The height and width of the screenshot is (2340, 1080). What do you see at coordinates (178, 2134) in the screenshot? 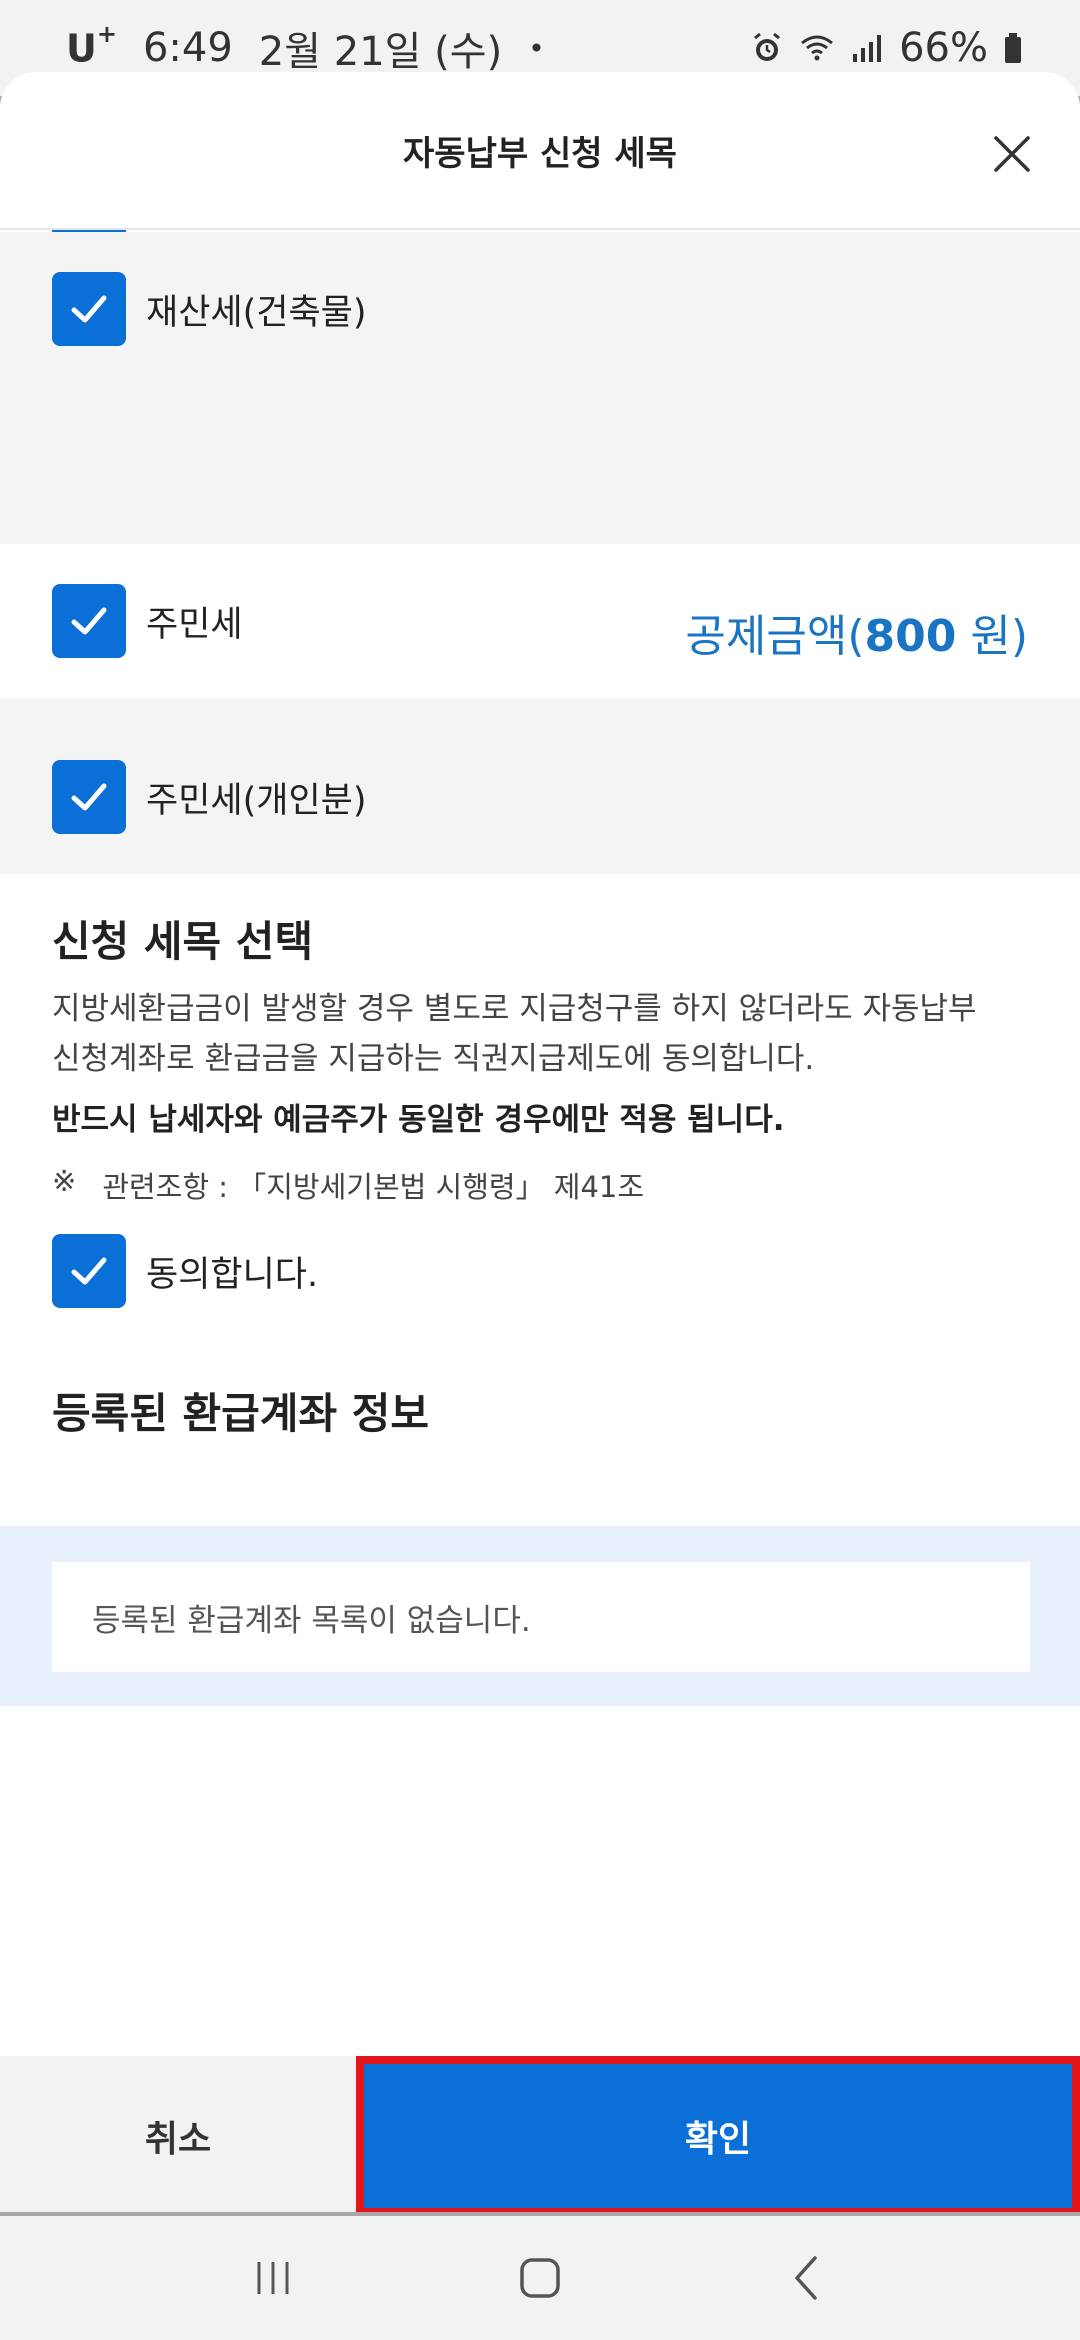
I see `cancel-button: 취소` at bounding box center [178, 2134].